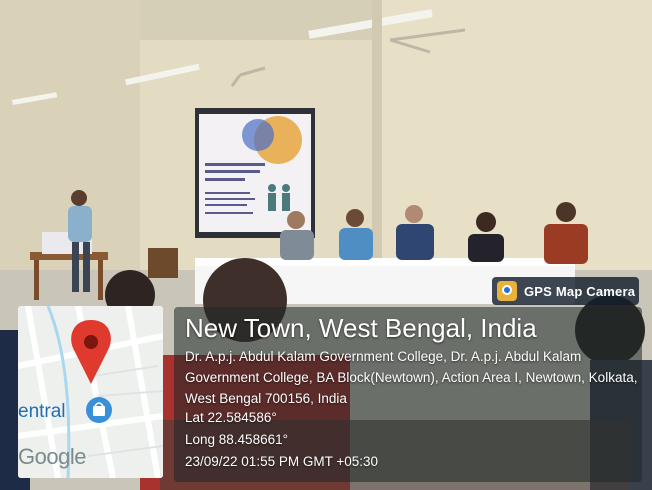 The image size is (652, 490). What do you see at coordinates (52, 456) in the screenshot?
I see `google-logo: Google` at bounding box center [52, 456].